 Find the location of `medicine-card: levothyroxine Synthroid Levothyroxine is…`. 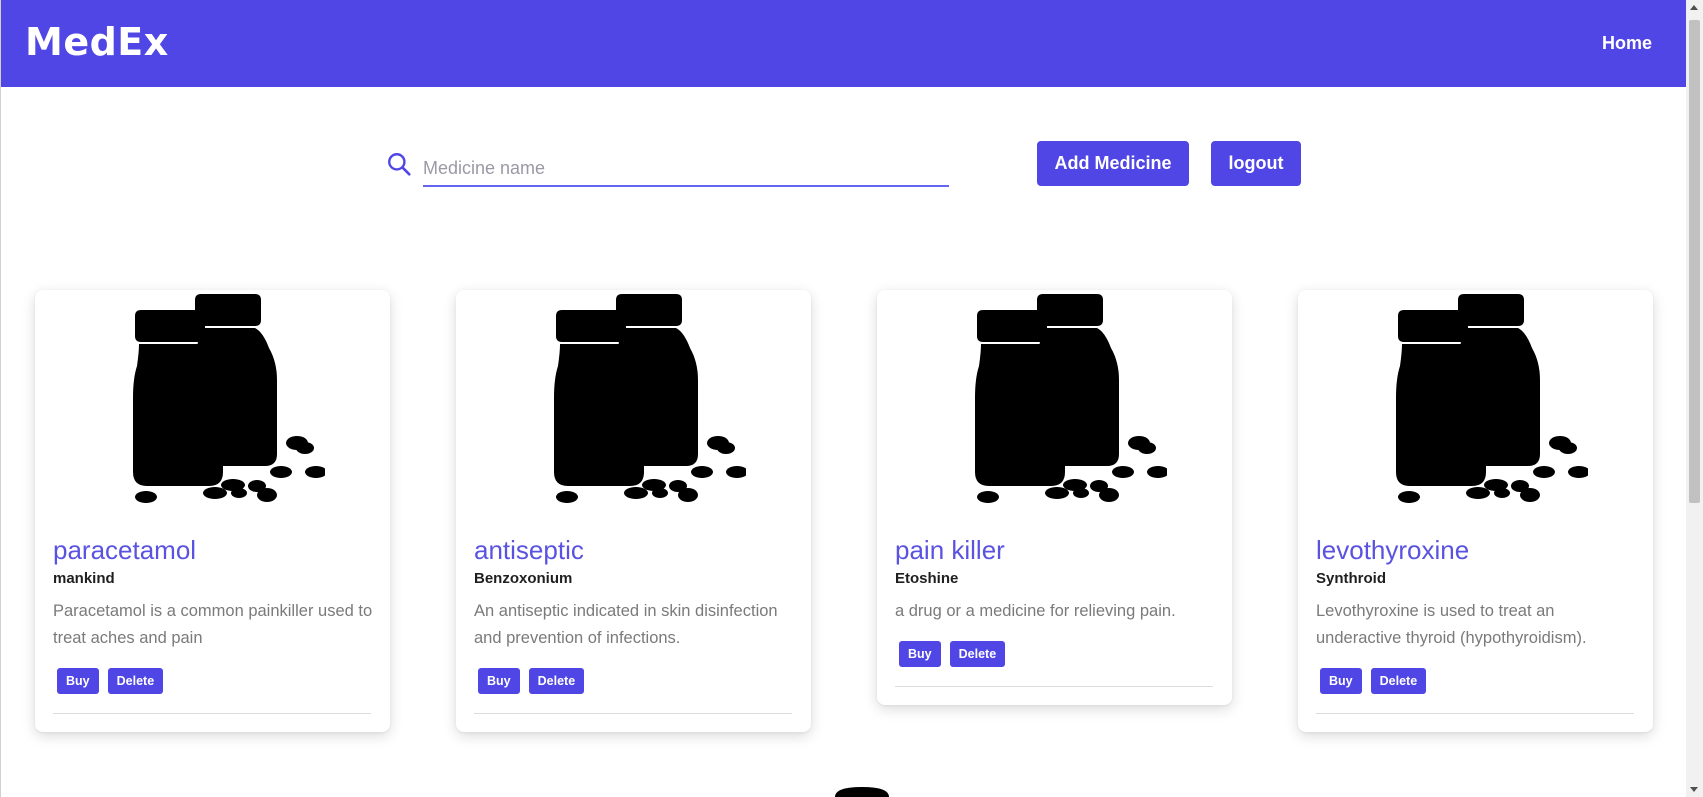

medicine-card: levothyroxine Synthroid Levothyroxine is… is located at coordinates (1475, 511).